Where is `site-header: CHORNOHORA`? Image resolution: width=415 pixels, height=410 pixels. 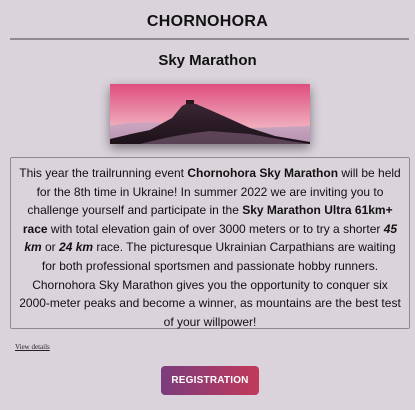
site-header: CHORNOHORA is located at coordinates (207, 19).